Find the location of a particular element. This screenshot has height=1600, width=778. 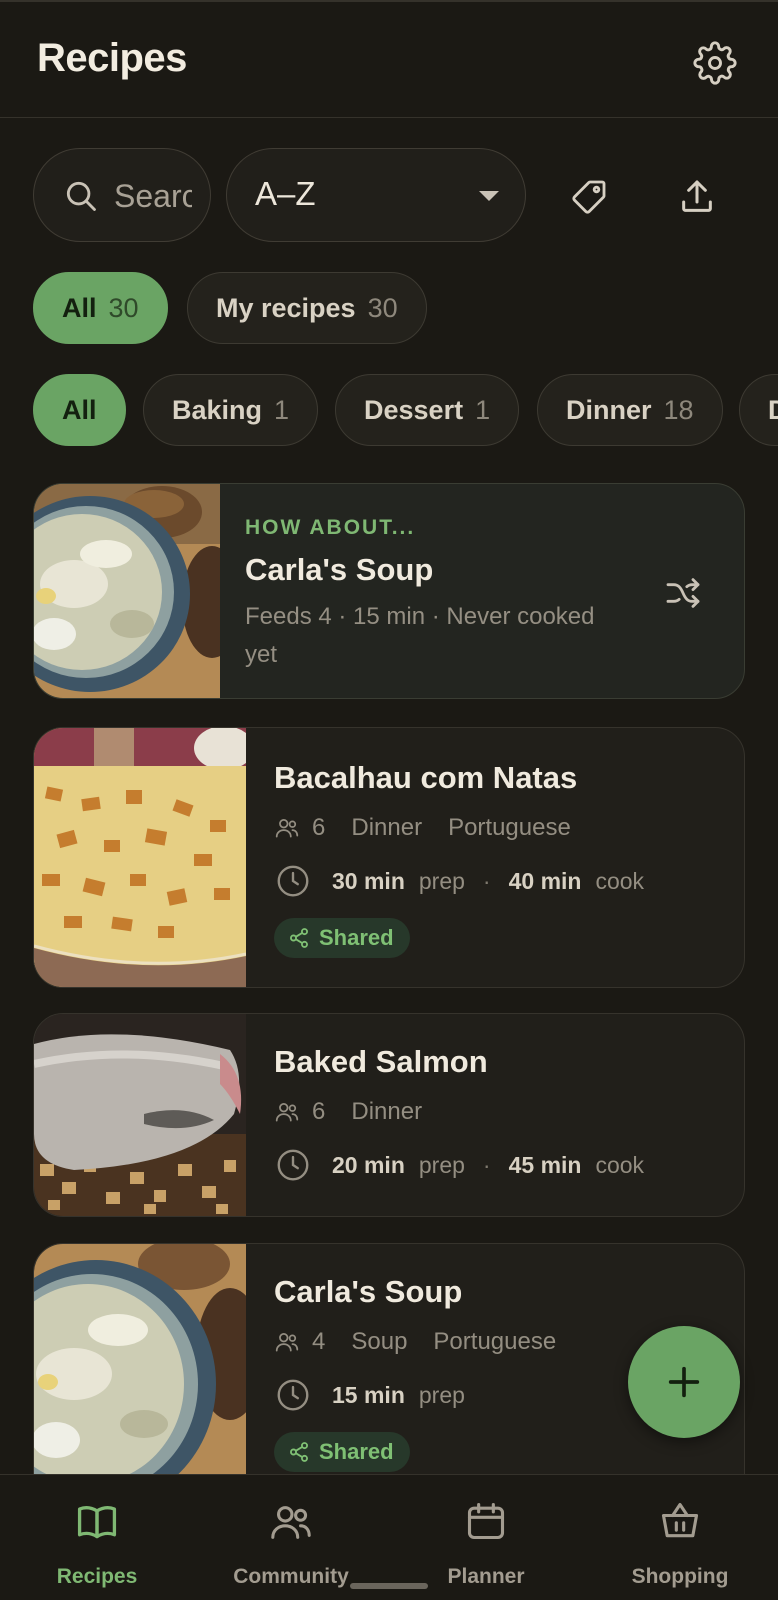

shuffle-icon is located at coordinates (683, 593).